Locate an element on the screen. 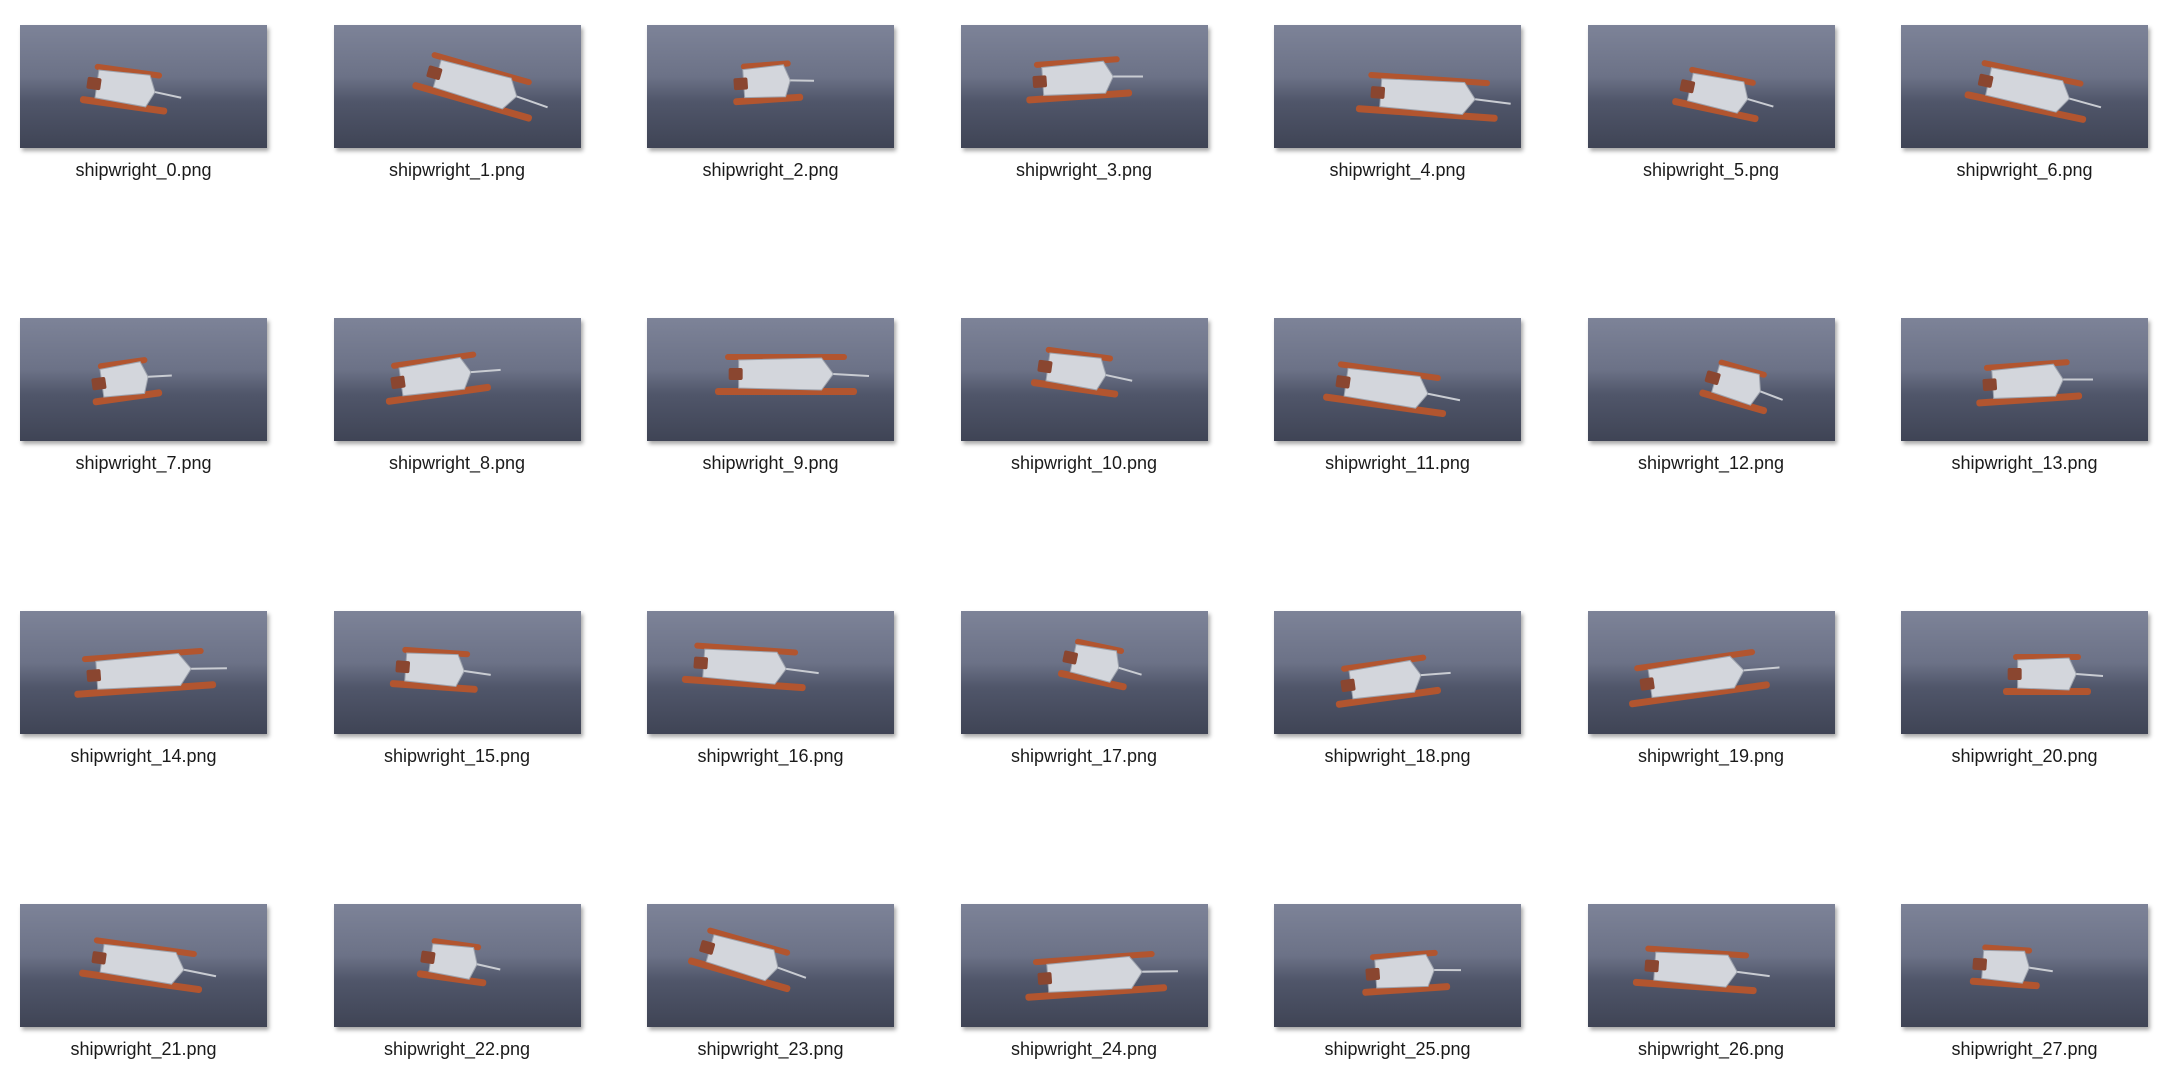 This screenshot has height=1086, width=2172. file-name-label: shipwright_6.png is located at coordinates (2024, 170).